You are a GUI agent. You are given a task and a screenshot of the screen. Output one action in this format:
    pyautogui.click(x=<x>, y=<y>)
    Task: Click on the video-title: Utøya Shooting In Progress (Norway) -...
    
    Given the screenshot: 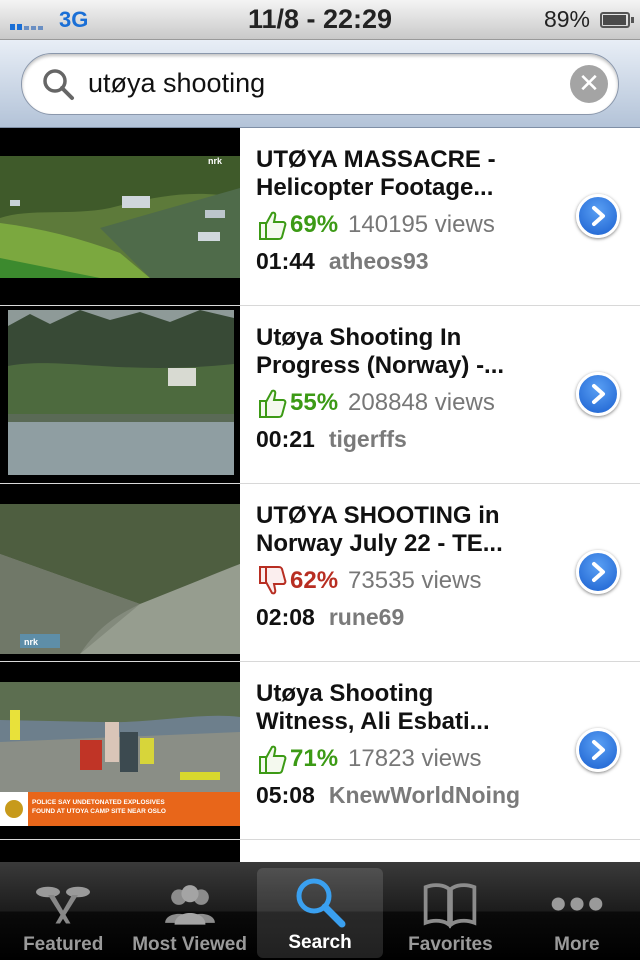 What is the action you would take?
    pyautogui.click(x=411, y=352)
    